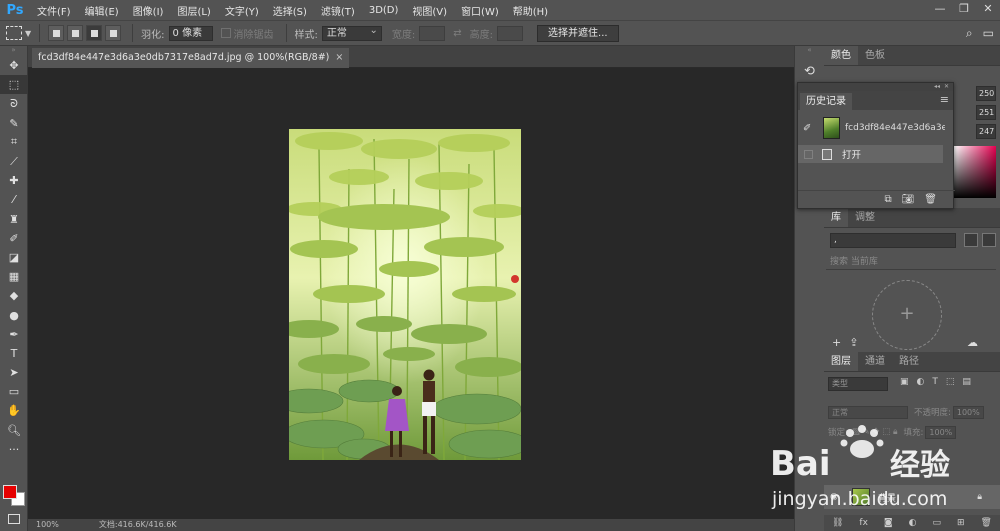  Describe the element at coordinates (14, 410) in the screenshot. I see `hand-tool-icon: ✋` at that location.